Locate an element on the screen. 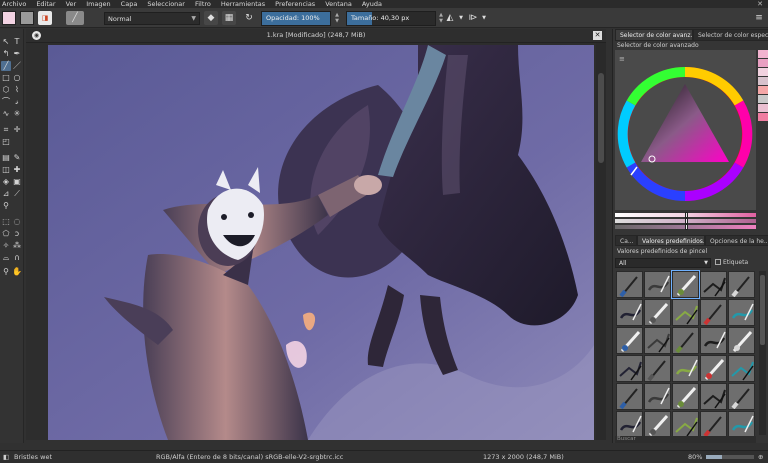  freehand-select-icon: ↄ is located at coordinates (17, 234).